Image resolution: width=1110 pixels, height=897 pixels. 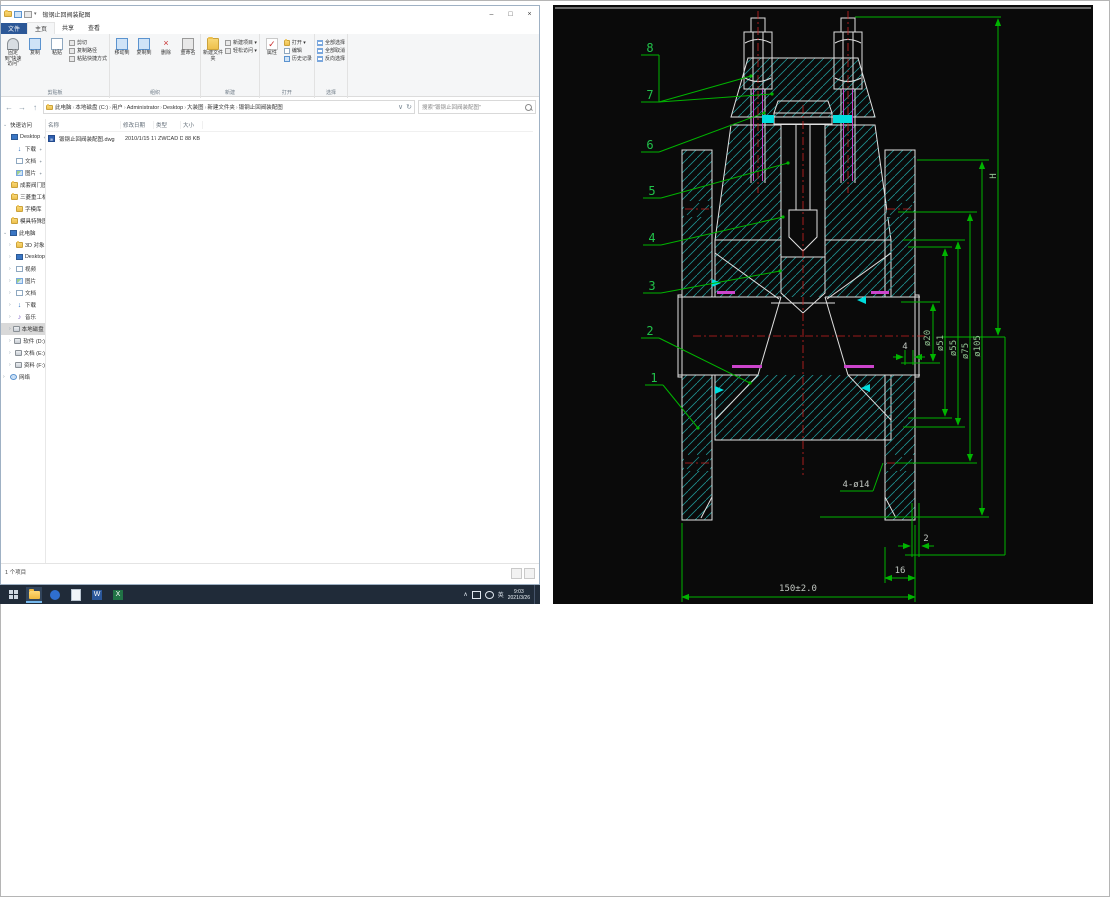 I want to click on sidebar-section-quick-access: ⌄ 快速访问, so click(x=23, y=125).